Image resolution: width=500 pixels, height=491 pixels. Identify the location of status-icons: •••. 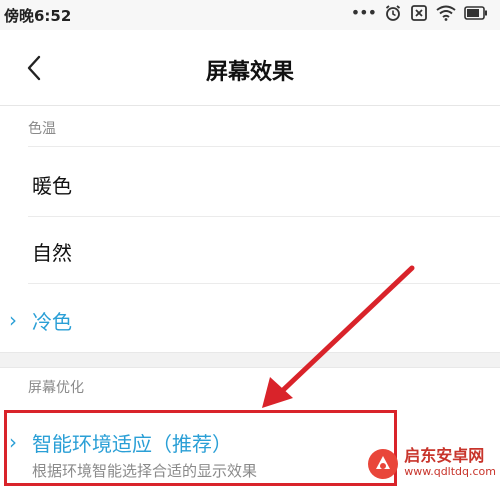
(419, 13).